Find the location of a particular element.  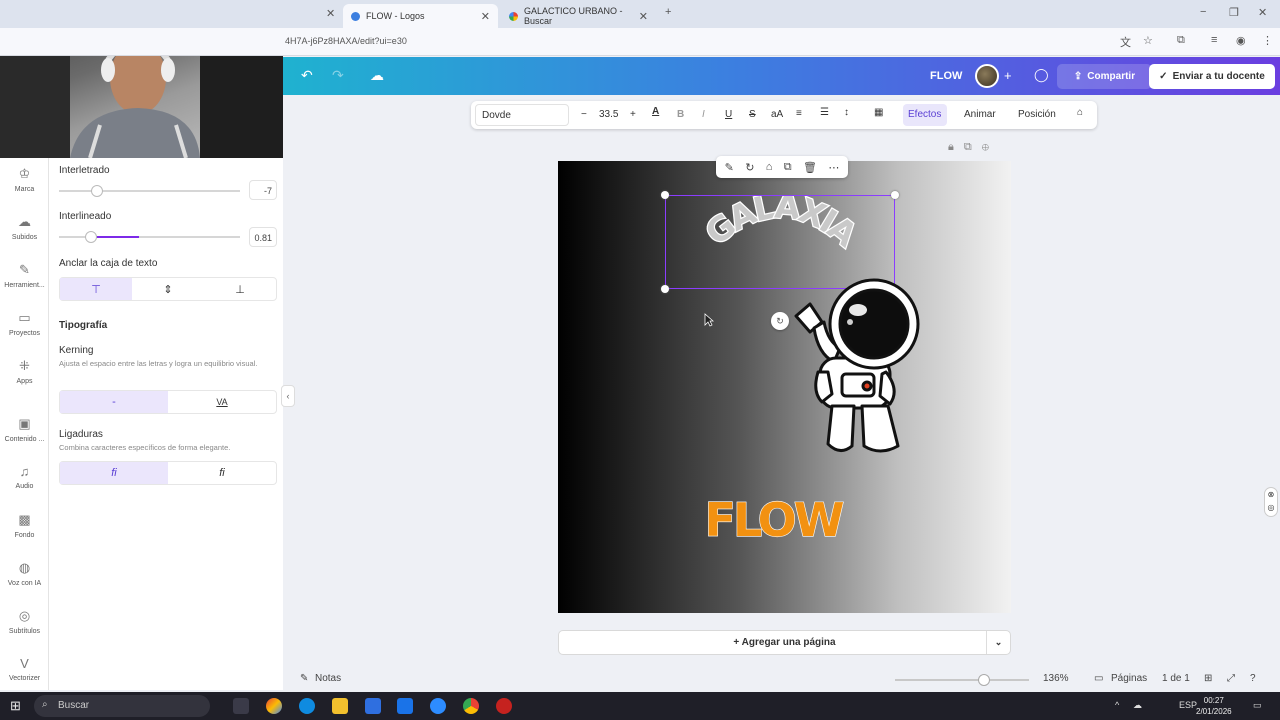

rail-item-apps: ⁜ Apps is located at coordinates (24, 371).